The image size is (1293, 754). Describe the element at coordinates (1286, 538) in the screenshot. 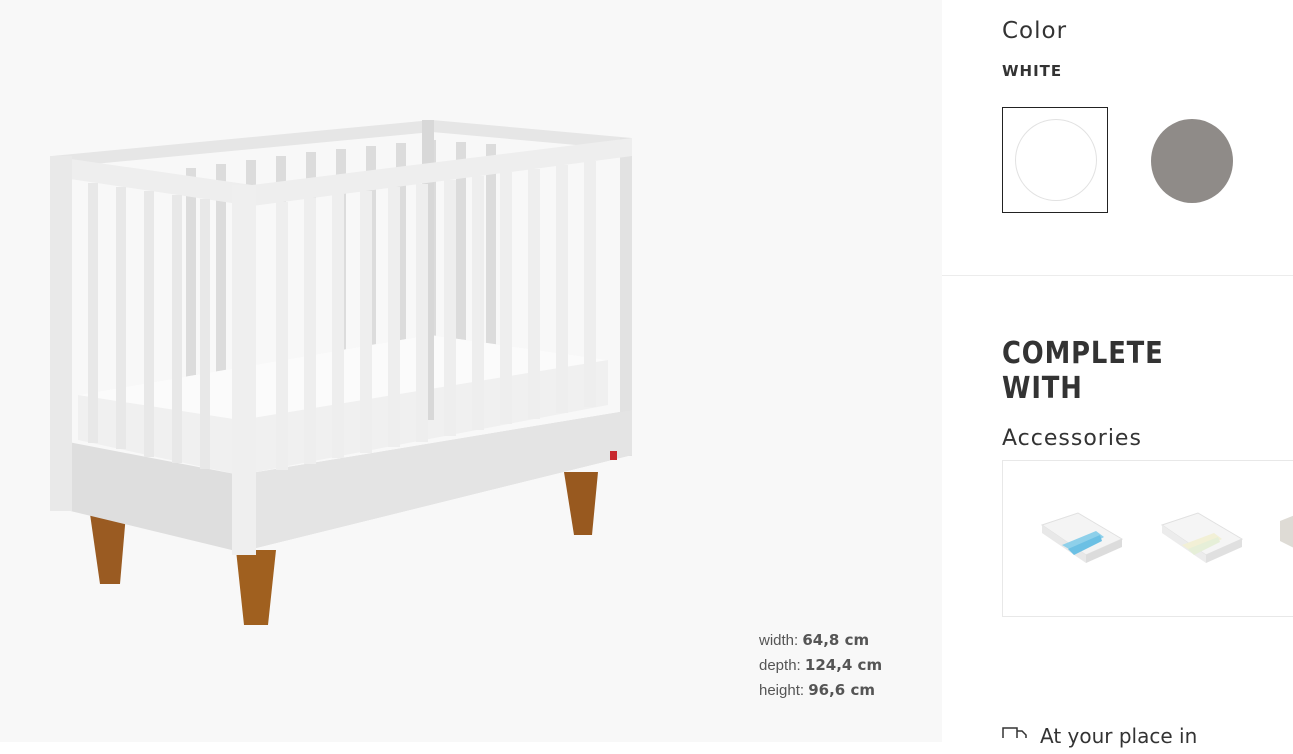

I see `accessory-item-partial` at that location.